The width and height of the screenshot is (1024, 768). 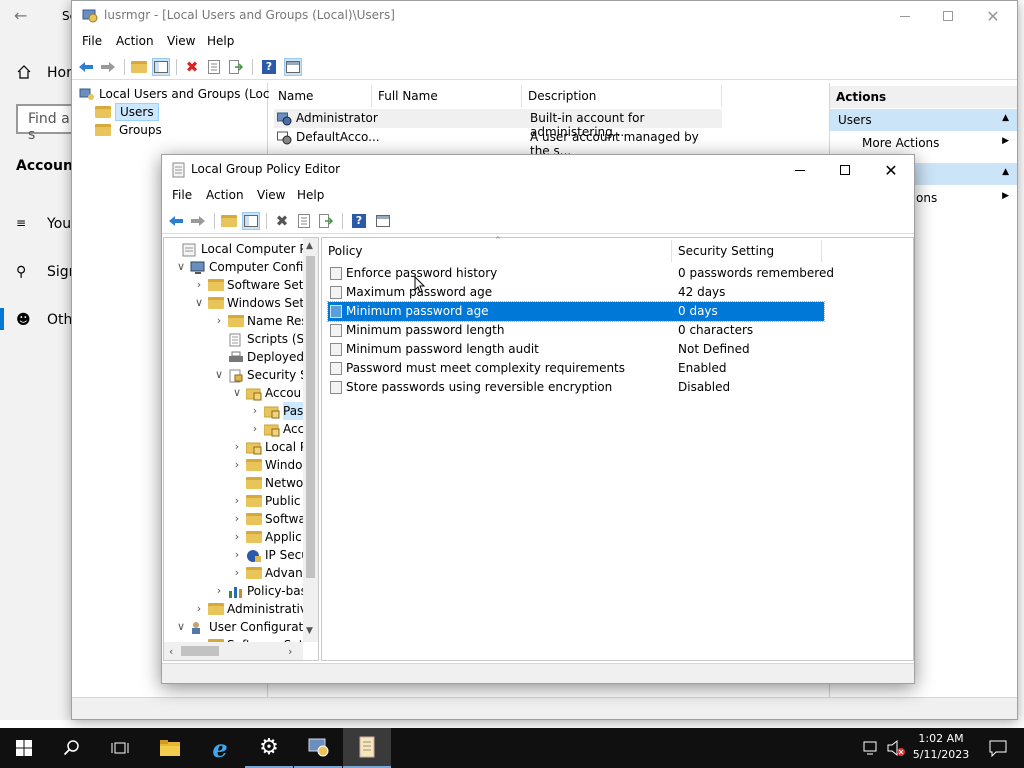 I want to click on policy-row: Minimum password length 0 characters, so click(x=576, y=330).